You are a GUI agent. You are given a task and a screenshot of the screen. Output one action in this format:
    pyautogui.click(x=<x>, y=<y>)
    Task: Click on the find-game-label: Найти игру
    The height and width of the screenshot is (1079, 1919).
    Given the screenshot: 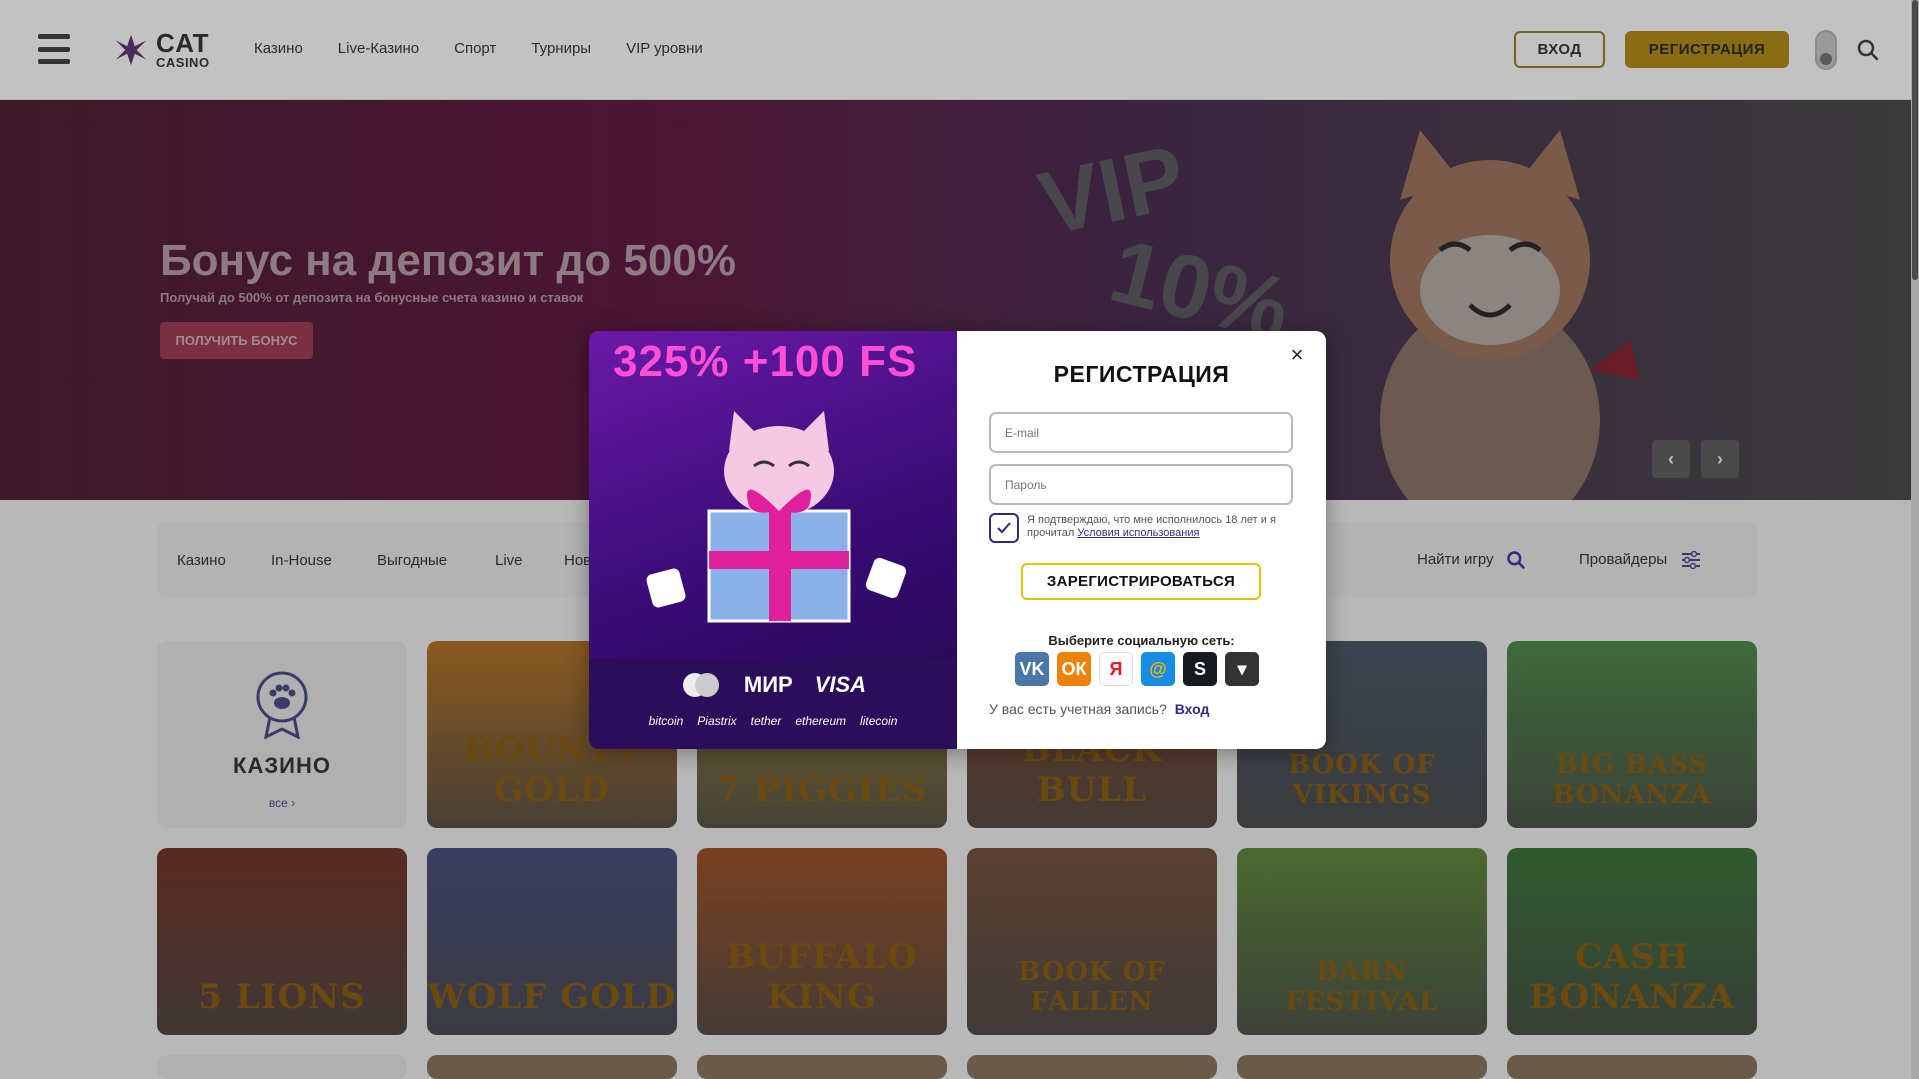 What is the action you would take?
    pyautogui.click(x=1455, y=559)
    